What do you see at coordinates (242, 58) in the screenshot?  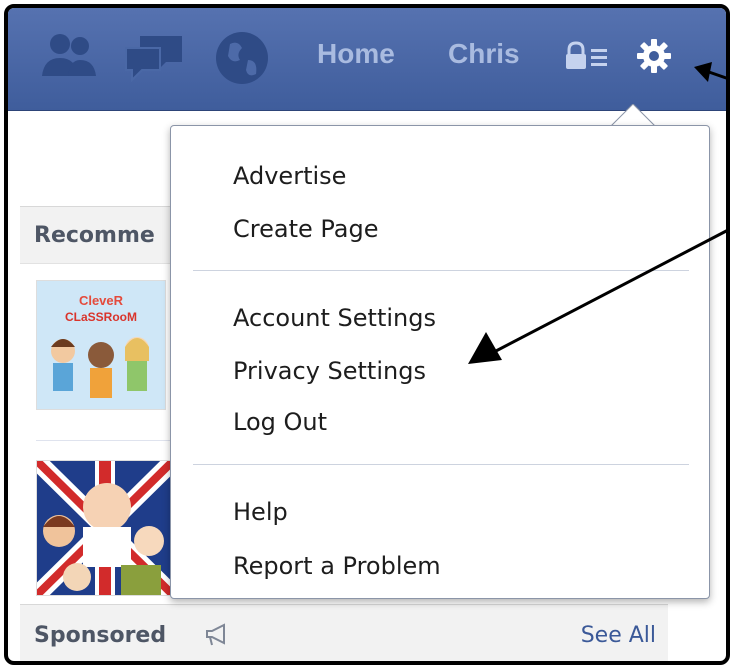 I see `notifications-globe-icon` at bounding box center [242, 58].